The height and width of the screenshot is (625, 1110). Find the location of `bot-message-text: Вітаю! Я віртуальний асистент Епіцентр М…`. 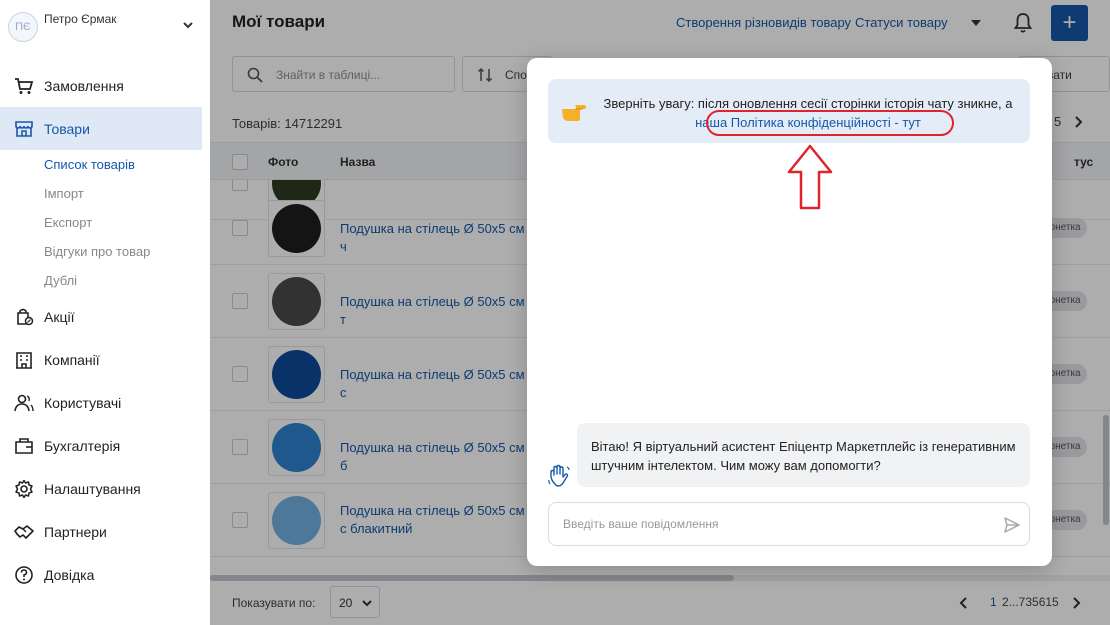

bot-message-text: Вітаю! Я віртуальний асистент Епіцентр М… is located at coordinates (803, 456).